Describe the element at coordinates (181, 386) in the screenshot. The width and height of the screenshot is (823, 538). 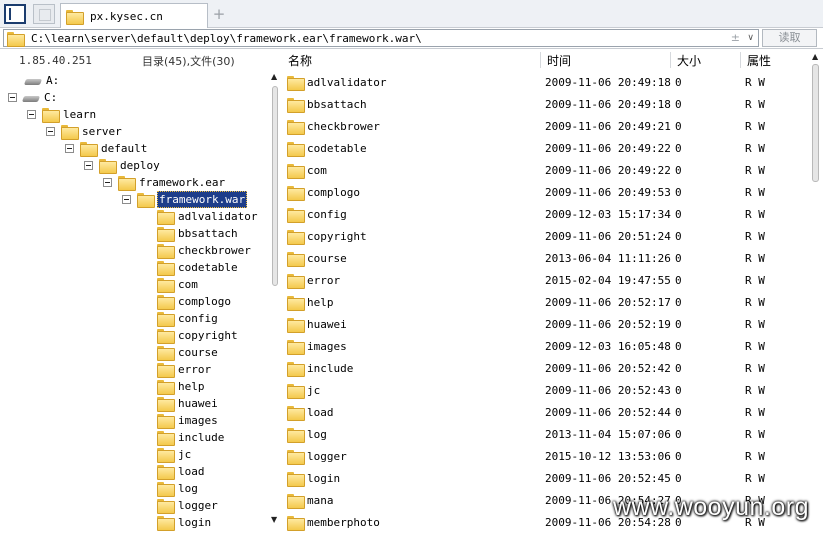
I see `tree-node: help` at that location.